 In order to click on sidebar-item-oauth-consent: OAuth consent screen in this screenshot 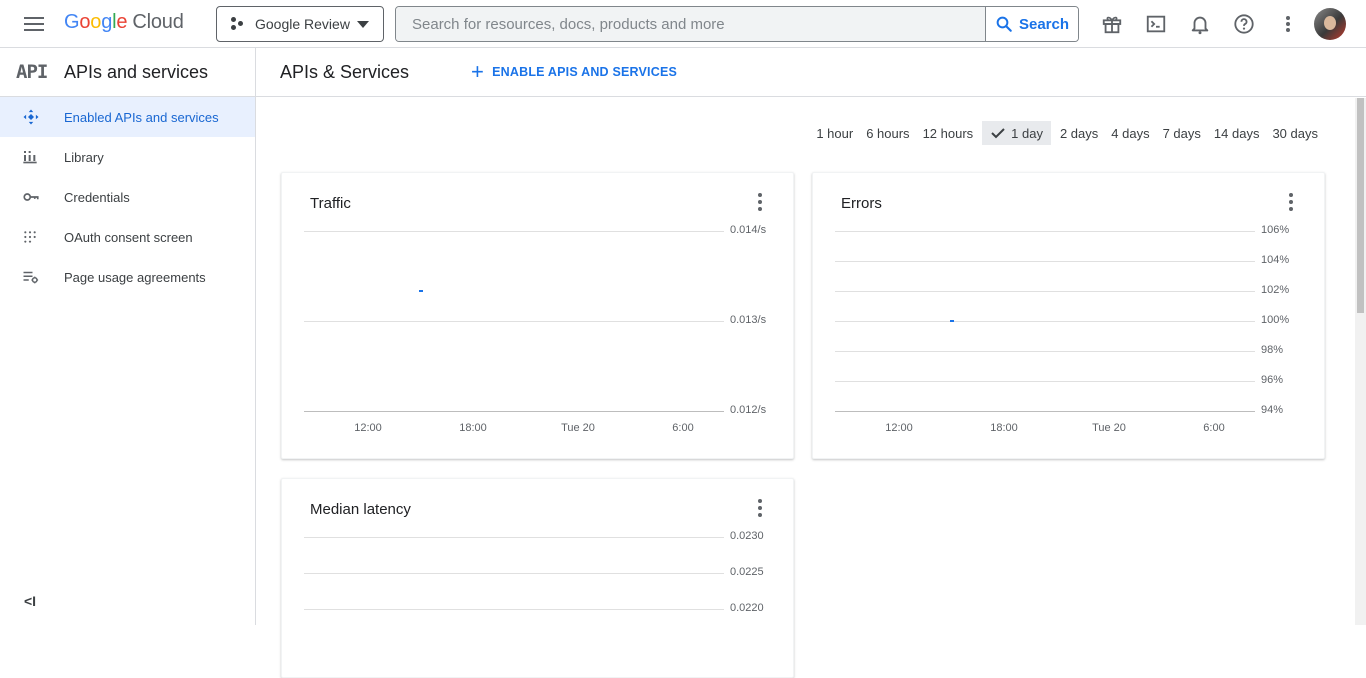, I will do `click(127, 237)`.